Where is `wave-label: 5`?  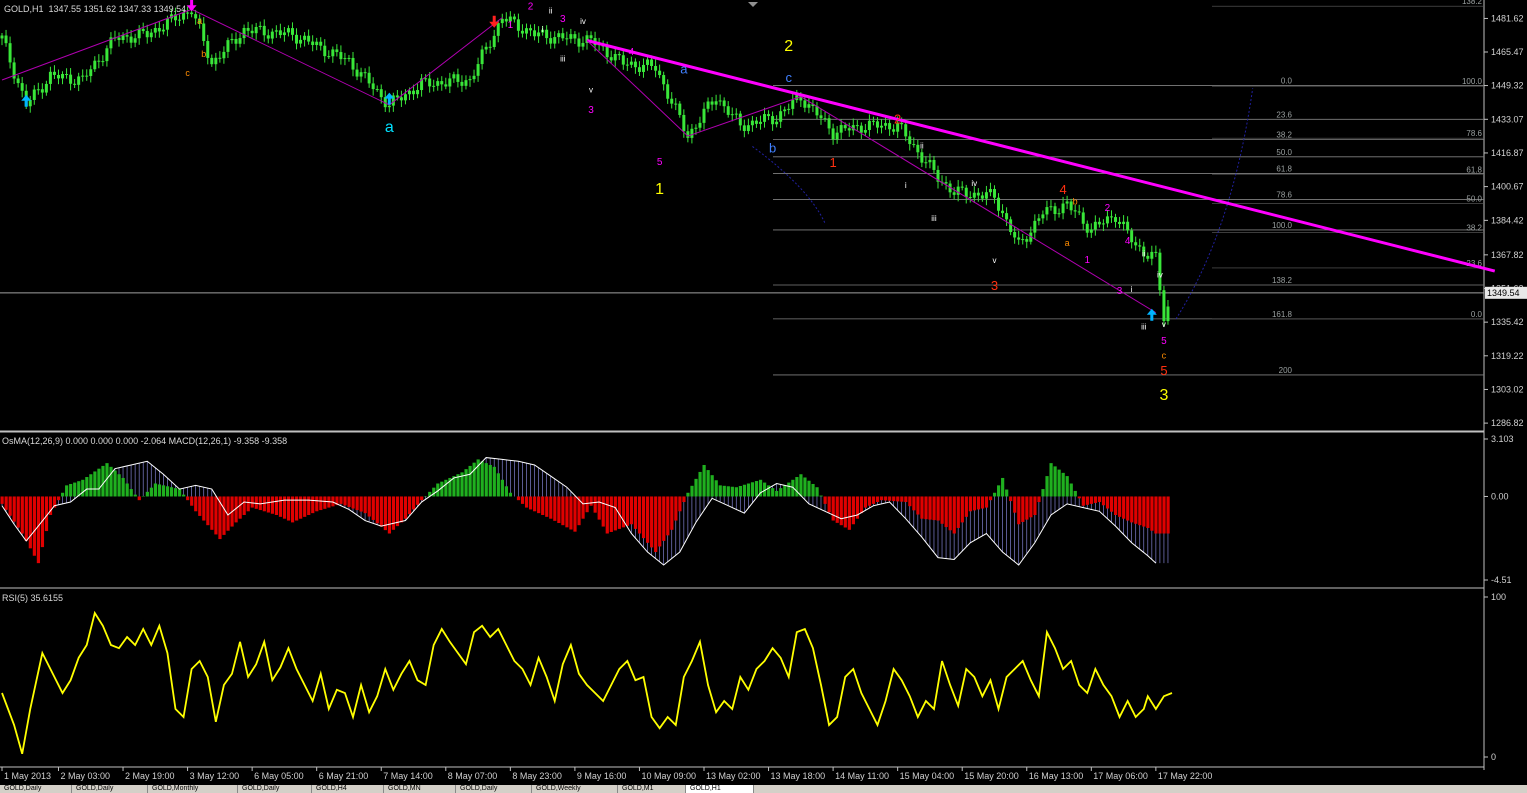
wave-label: 5 is located at coordinates (1164, 341).